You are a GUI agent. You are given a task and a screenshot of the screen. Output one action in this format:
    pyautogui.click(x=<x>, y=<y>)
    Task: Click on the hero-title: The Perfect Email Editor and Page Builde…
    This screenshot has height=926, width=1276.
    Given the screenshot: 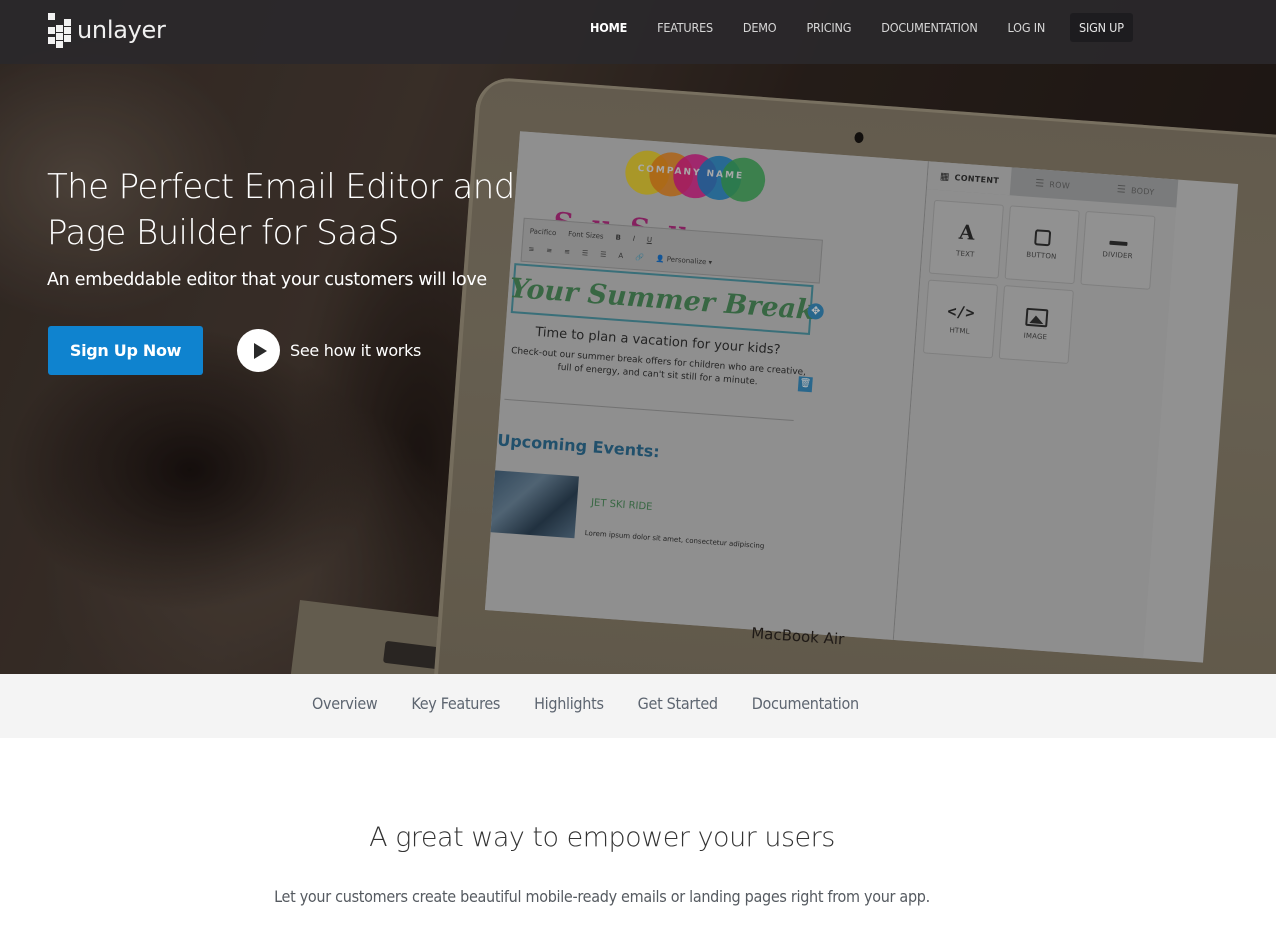 What is the action you would take?
    pyautogui.click(x=281, y=210)
    